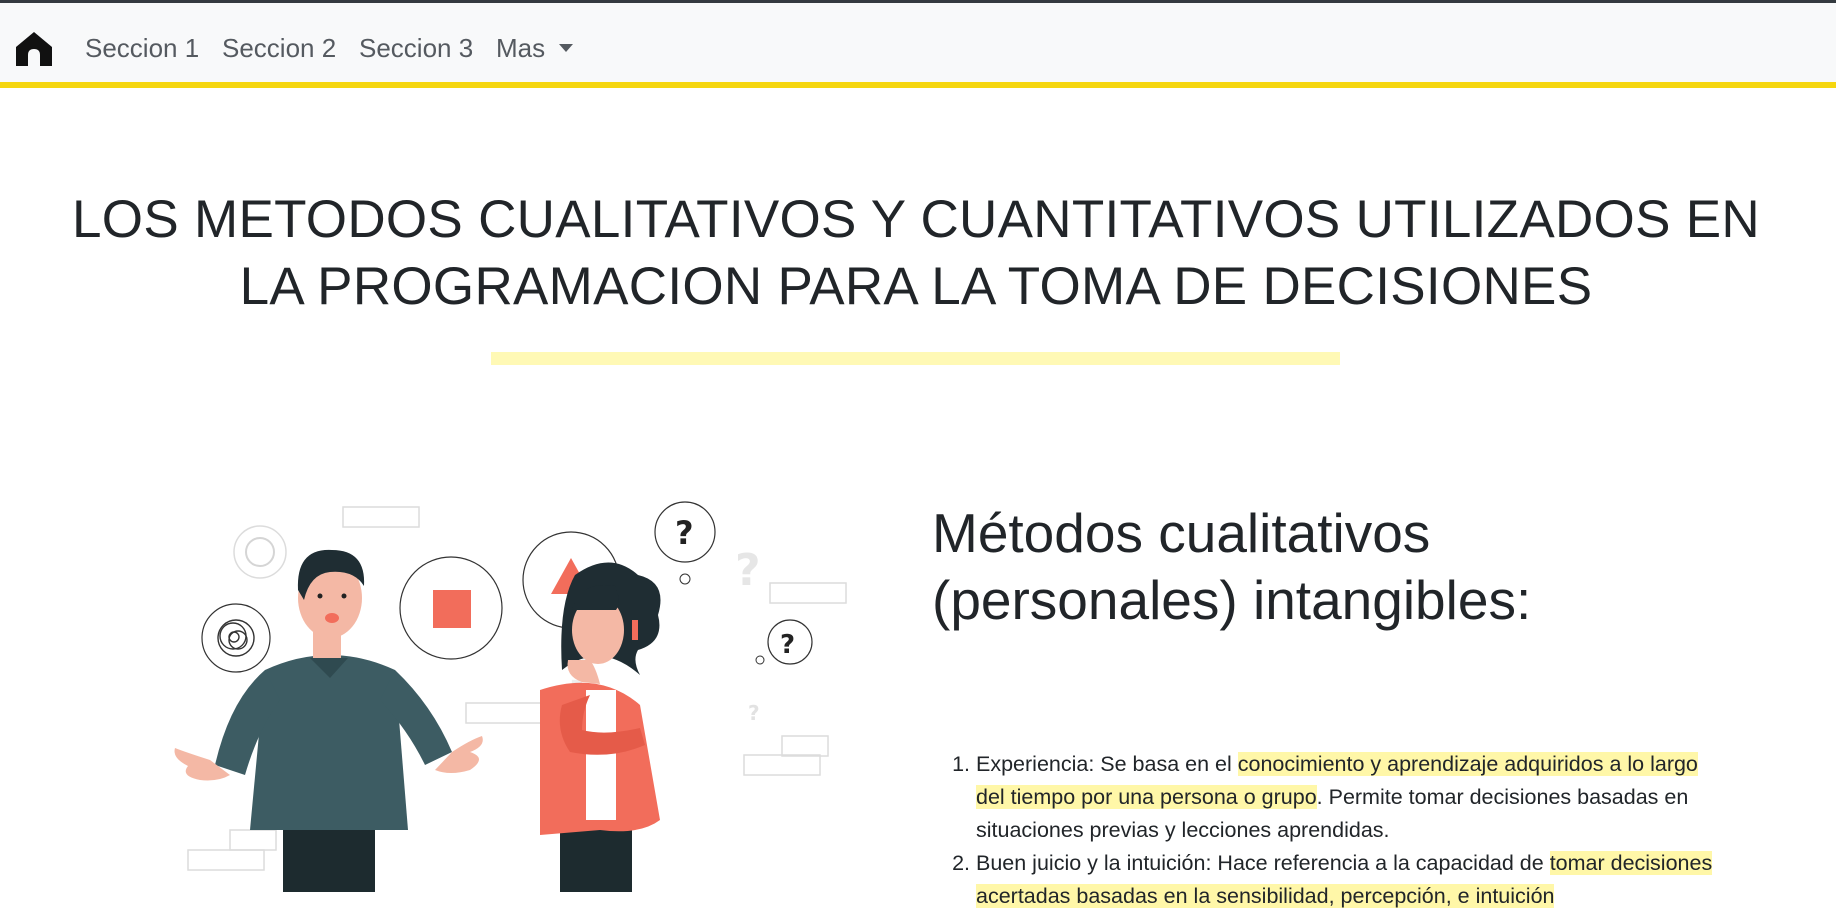 This screenshot has width=1836, height=913. What do you see at coordinates (279, 48) in the screenshot?
I see `nav-link-seccion-2: Seccion 2` at bounding box center [279, 48].